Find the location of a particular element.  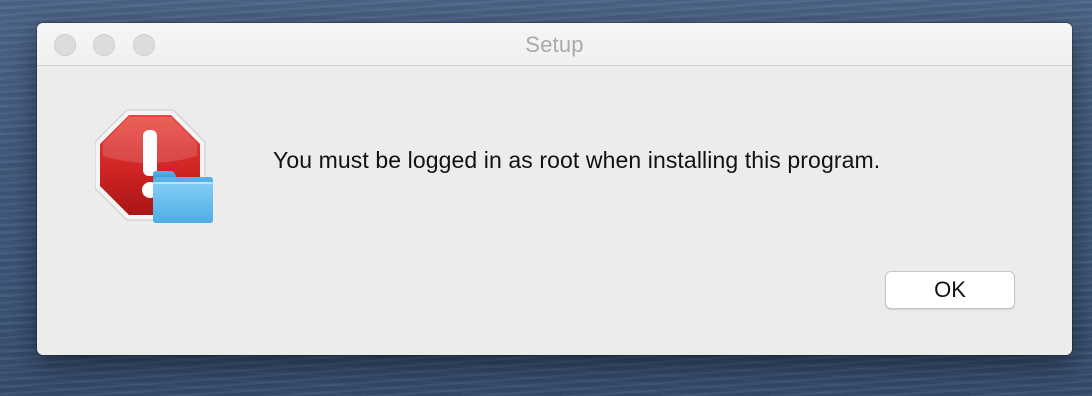

stop-sign-folder-icon is located at coordinates (156, 167).